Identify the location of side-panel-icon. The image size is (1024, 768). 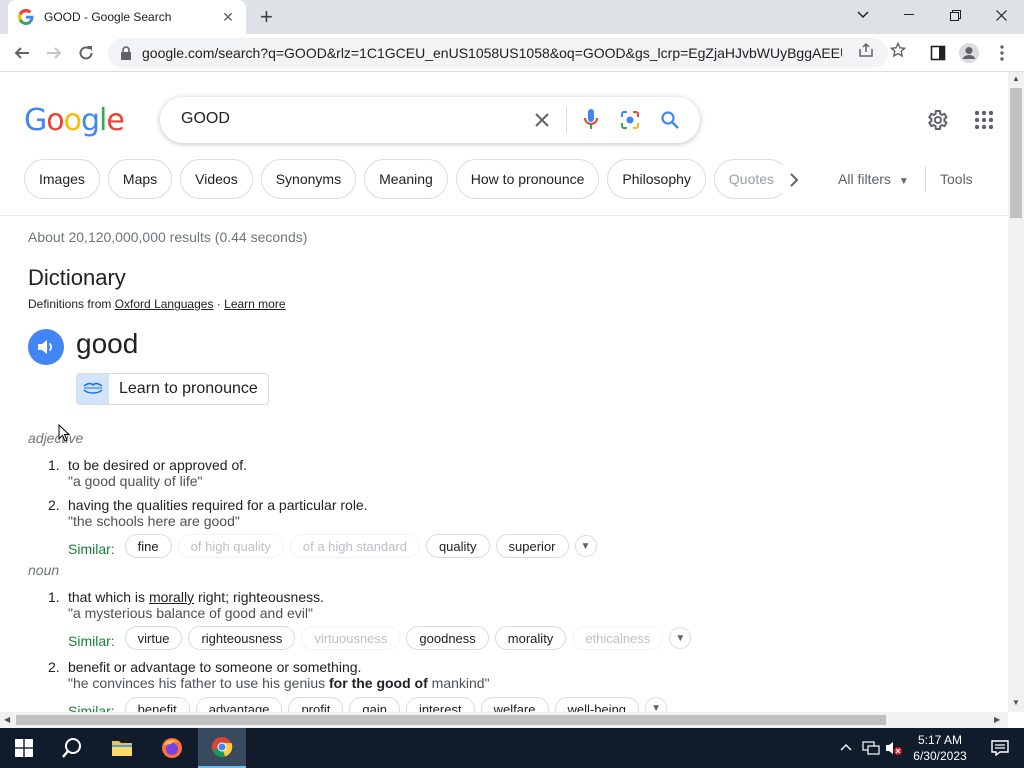
(938, 53).